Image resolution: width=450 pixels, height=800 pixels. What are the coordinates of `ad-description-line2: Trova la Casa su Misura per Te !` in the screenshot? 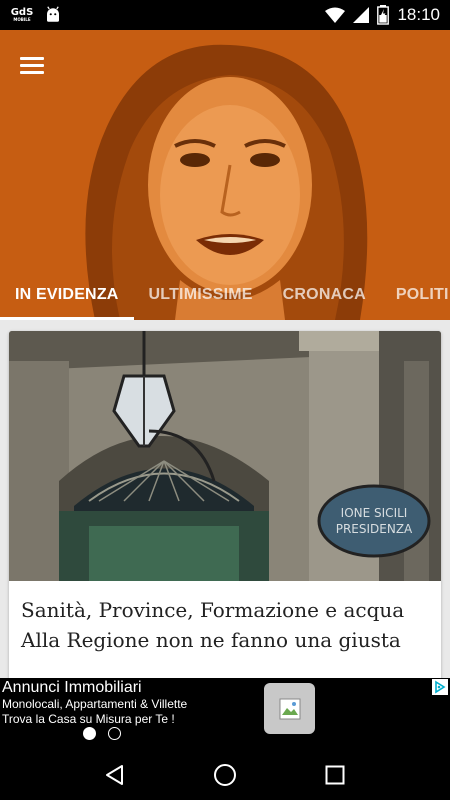 It's located at (88, 719).